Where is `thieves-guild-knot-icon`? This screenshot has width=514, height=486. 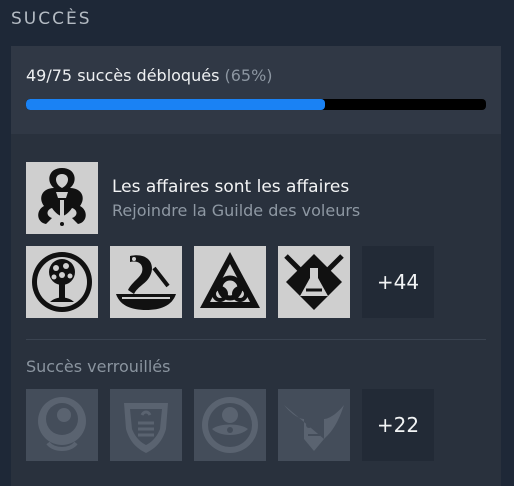 thieves-guild-knot-icon is located at coordinates (62, 198).